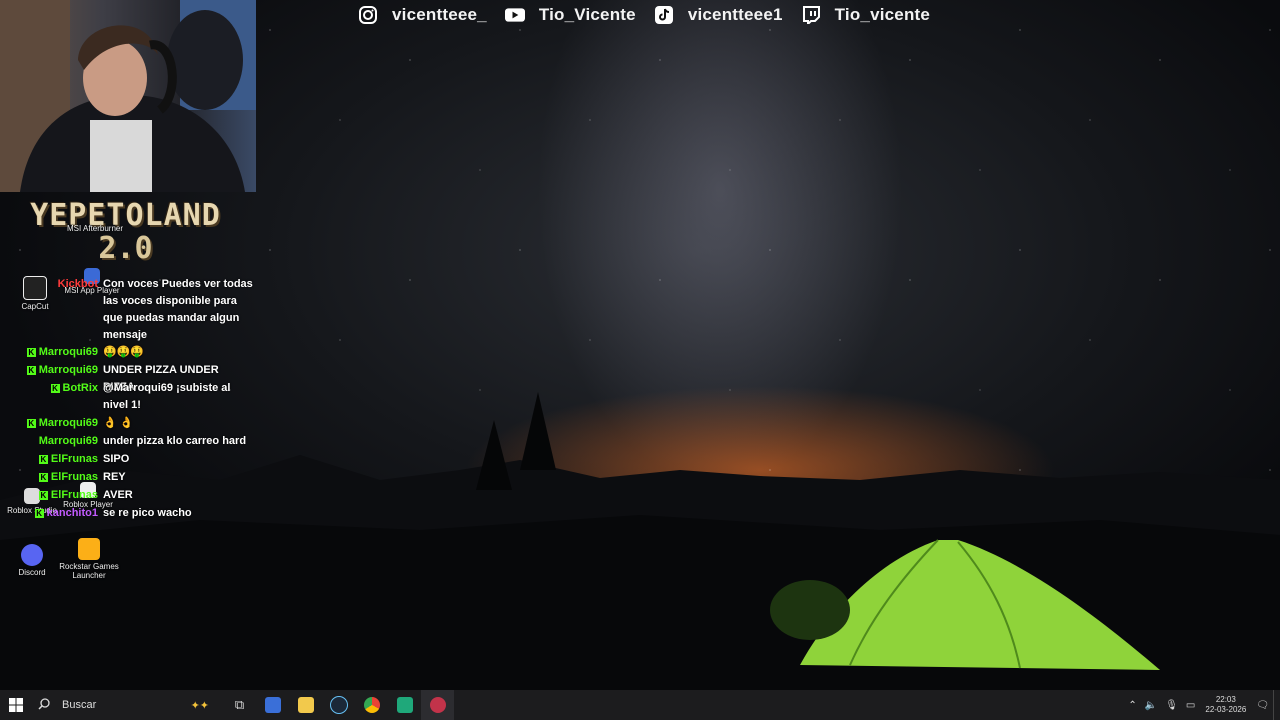 The height and width of the screenshot is (720, 1280). I want to click on volume-icon: 🔈, so click(1151, 705).